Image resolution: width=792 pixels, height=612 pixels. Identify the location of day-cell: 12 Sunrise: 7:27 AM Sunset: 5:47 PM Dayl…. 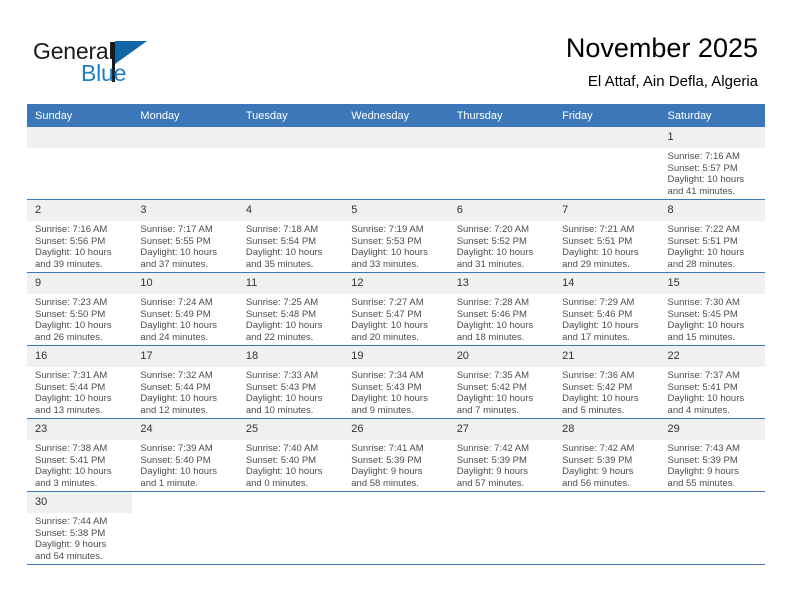
(396, 309).